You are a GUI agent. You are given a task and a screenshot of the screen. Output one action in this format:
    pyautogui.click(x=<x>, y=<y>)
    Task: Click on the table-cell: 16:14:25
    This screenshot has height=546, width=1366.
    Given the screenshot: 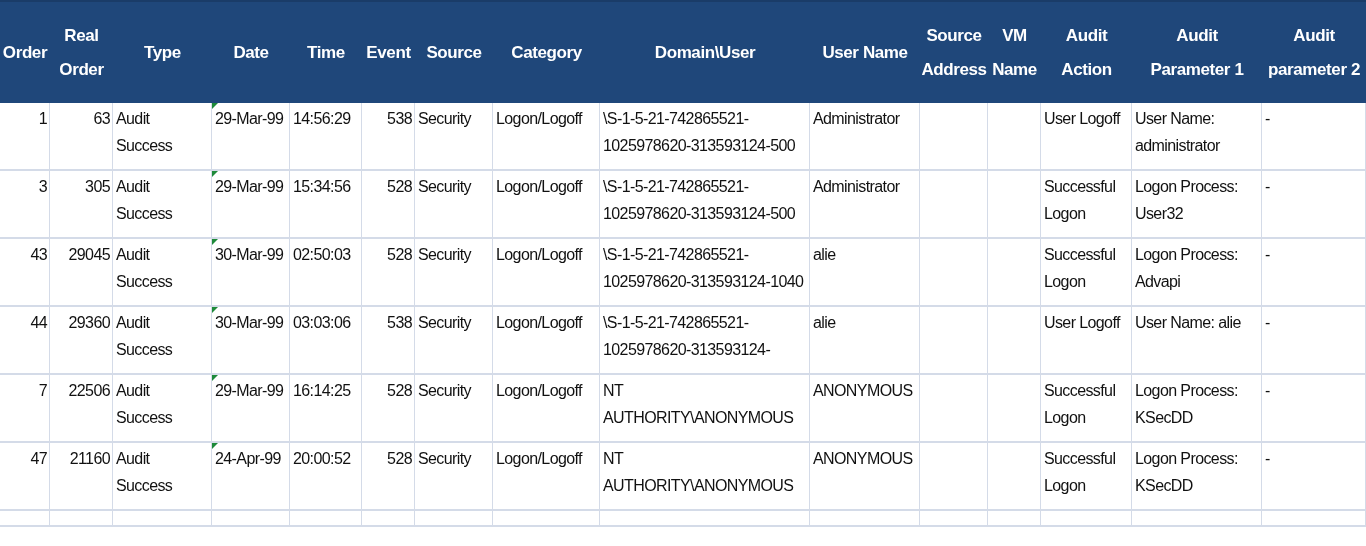 What is the action you would take?
    pyautogui.click(x=322, y=390)
    